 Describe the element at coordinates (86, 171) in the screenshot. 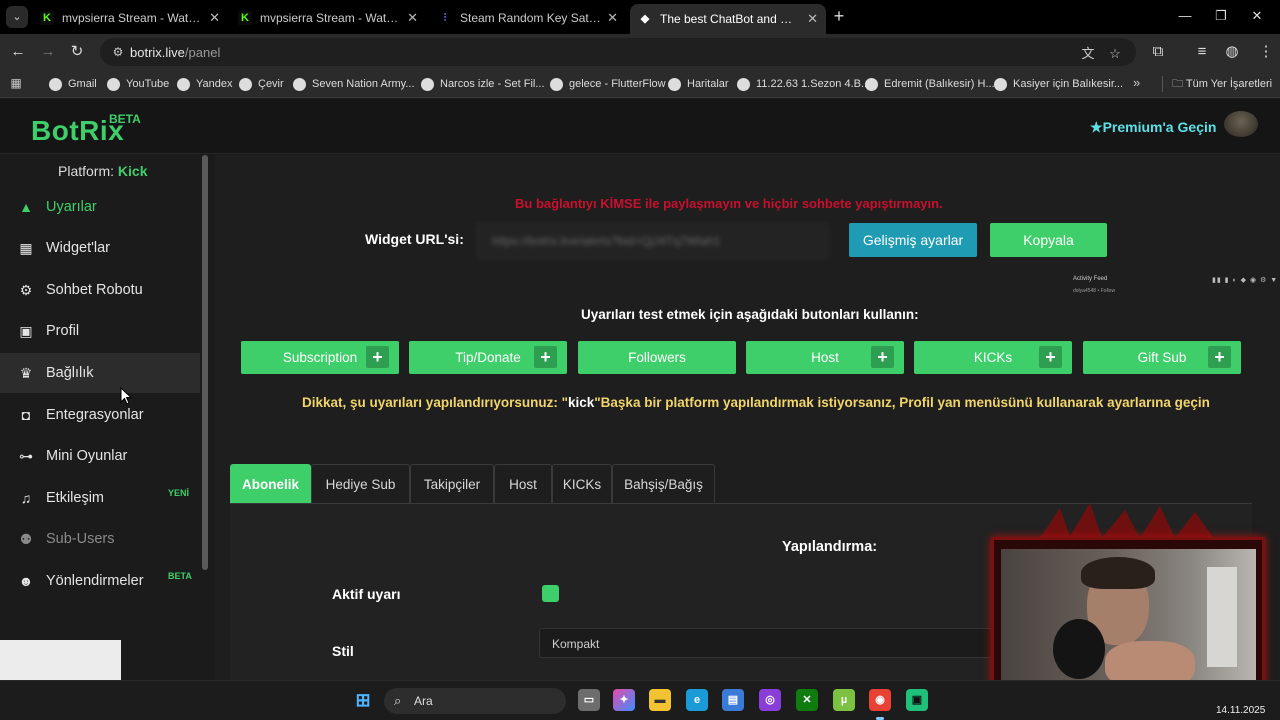

I see `platform-label: Platform:` at that location.